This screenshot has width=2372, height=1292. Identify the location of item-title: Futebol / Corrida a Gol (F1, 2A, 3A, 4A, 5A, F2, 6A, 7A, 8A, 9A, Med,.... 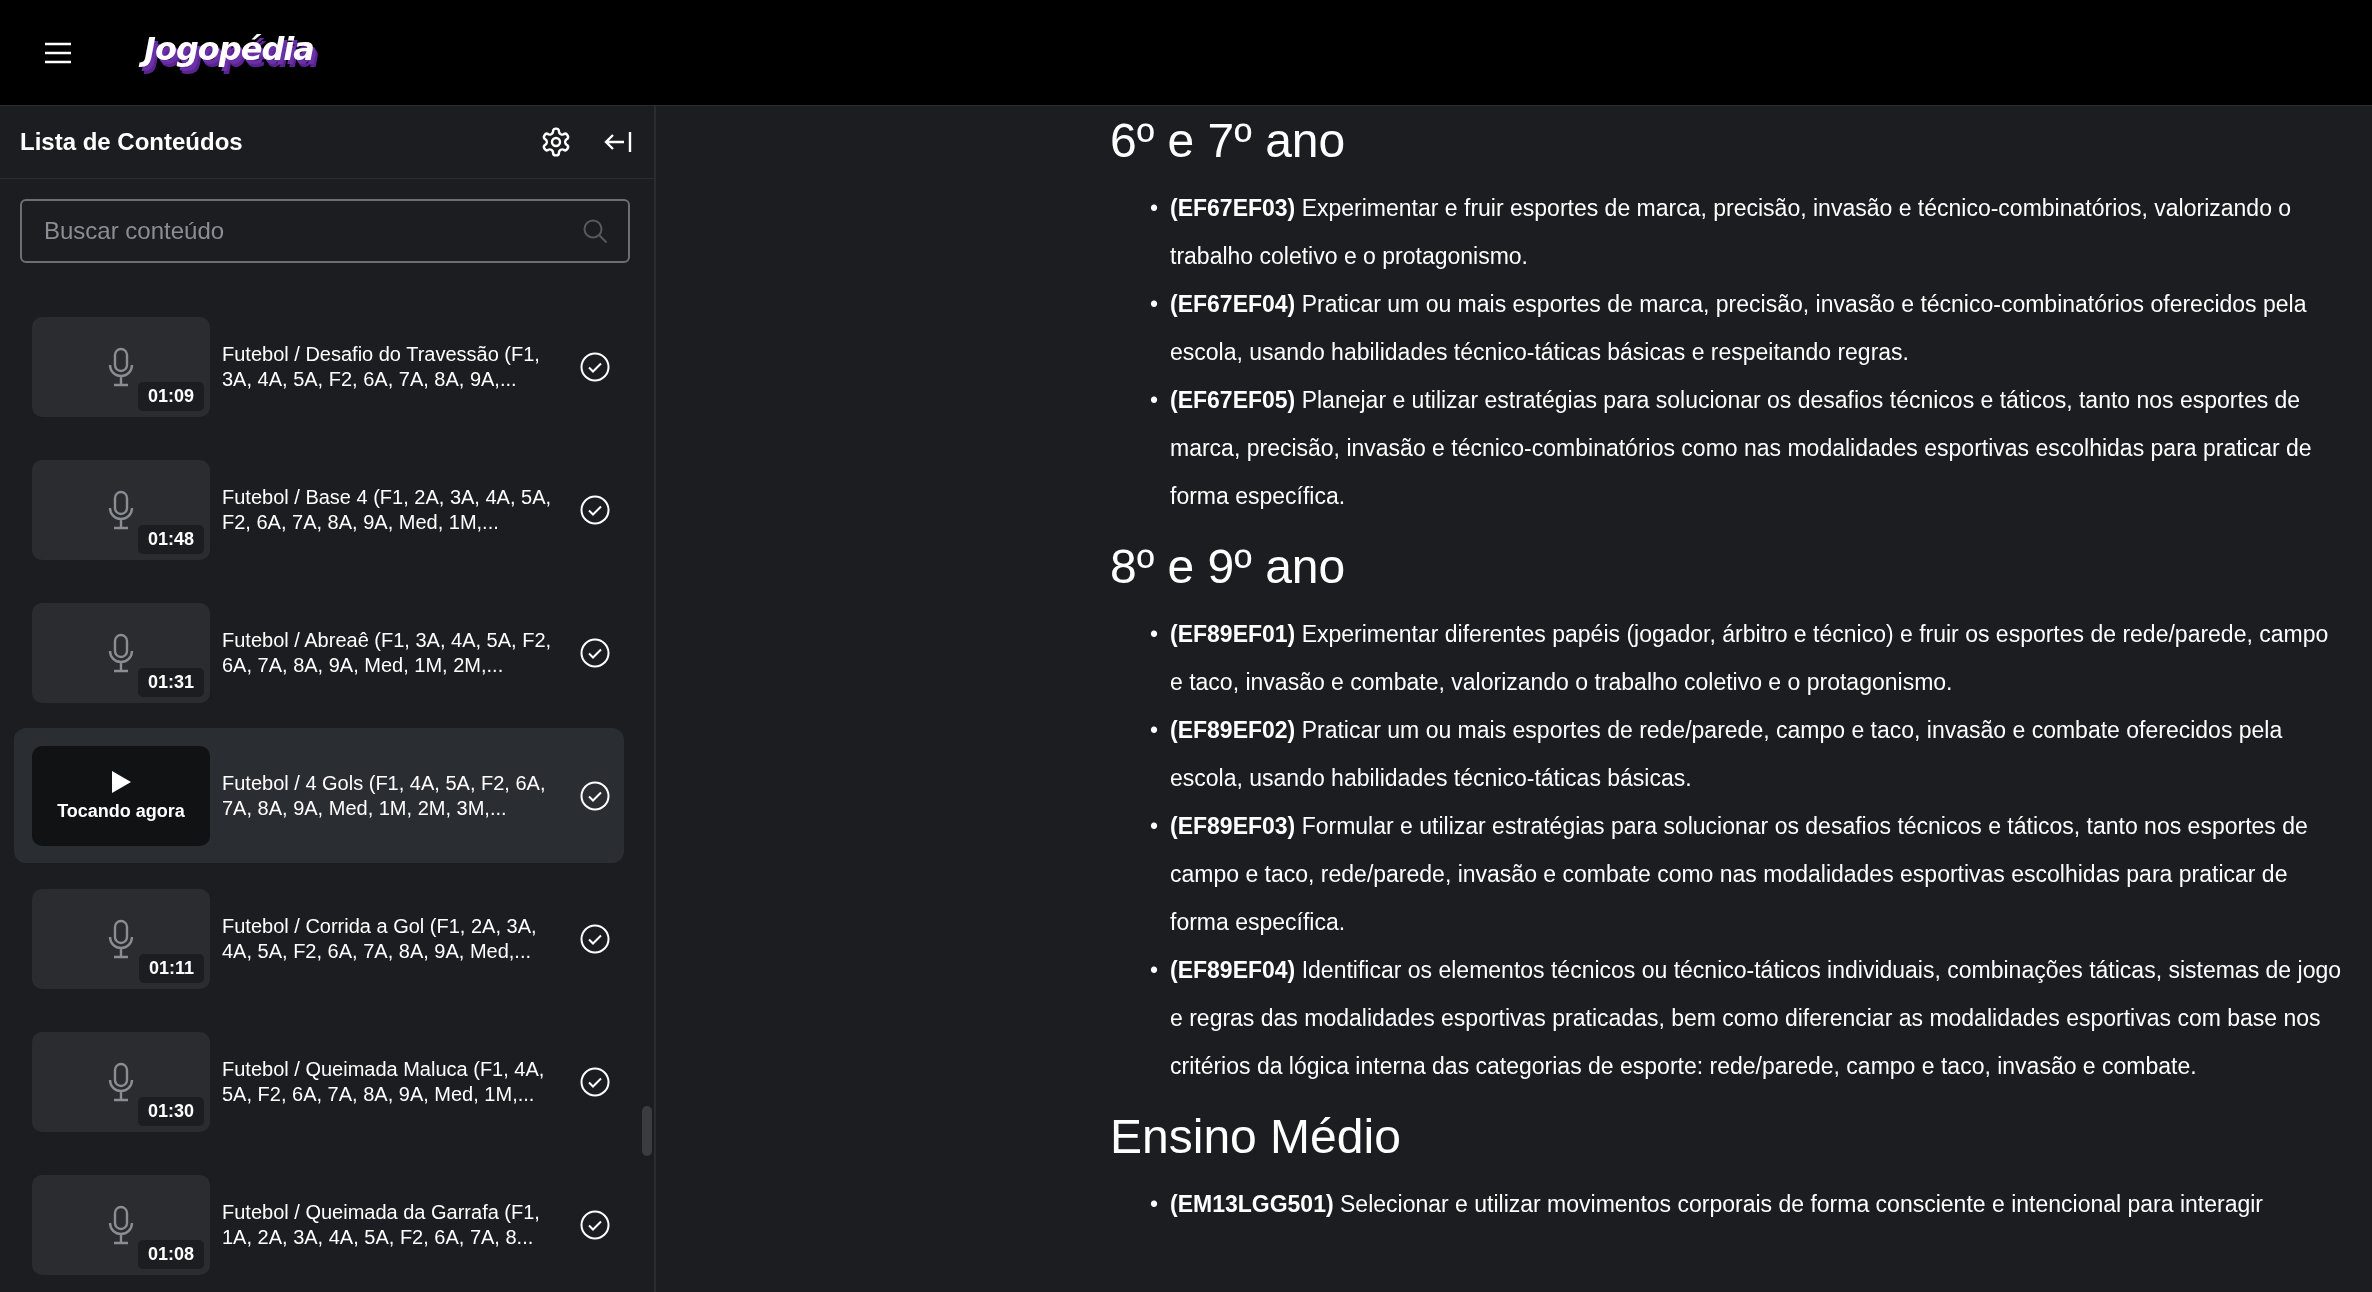
(380, 938).